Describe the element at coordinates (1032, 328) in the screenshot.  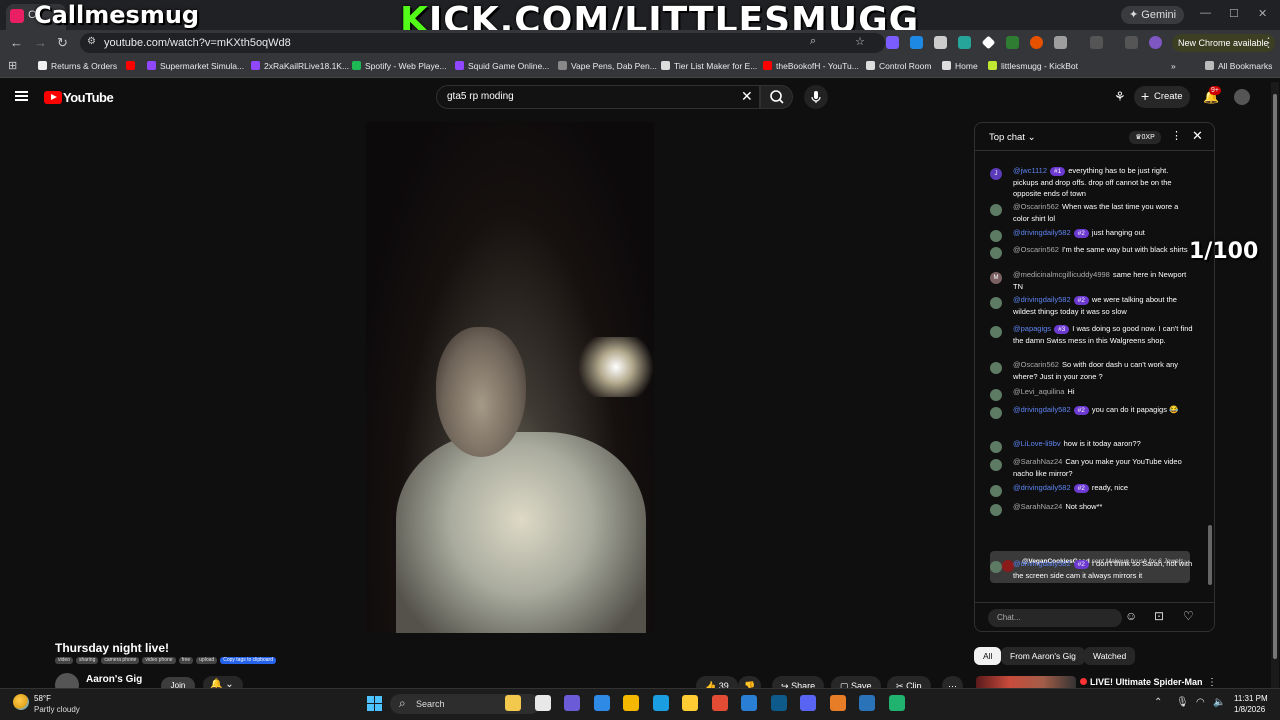
I see `chat-username: @papagigs` at that location.